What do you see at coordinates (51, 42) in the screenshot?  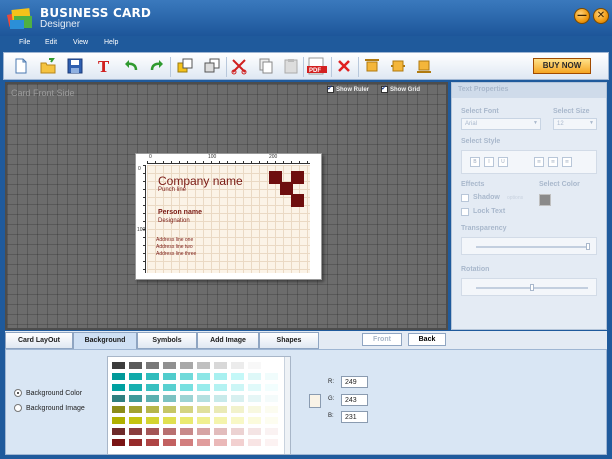 I see `menu-edit: Edit` at bounding box center [51, 42].